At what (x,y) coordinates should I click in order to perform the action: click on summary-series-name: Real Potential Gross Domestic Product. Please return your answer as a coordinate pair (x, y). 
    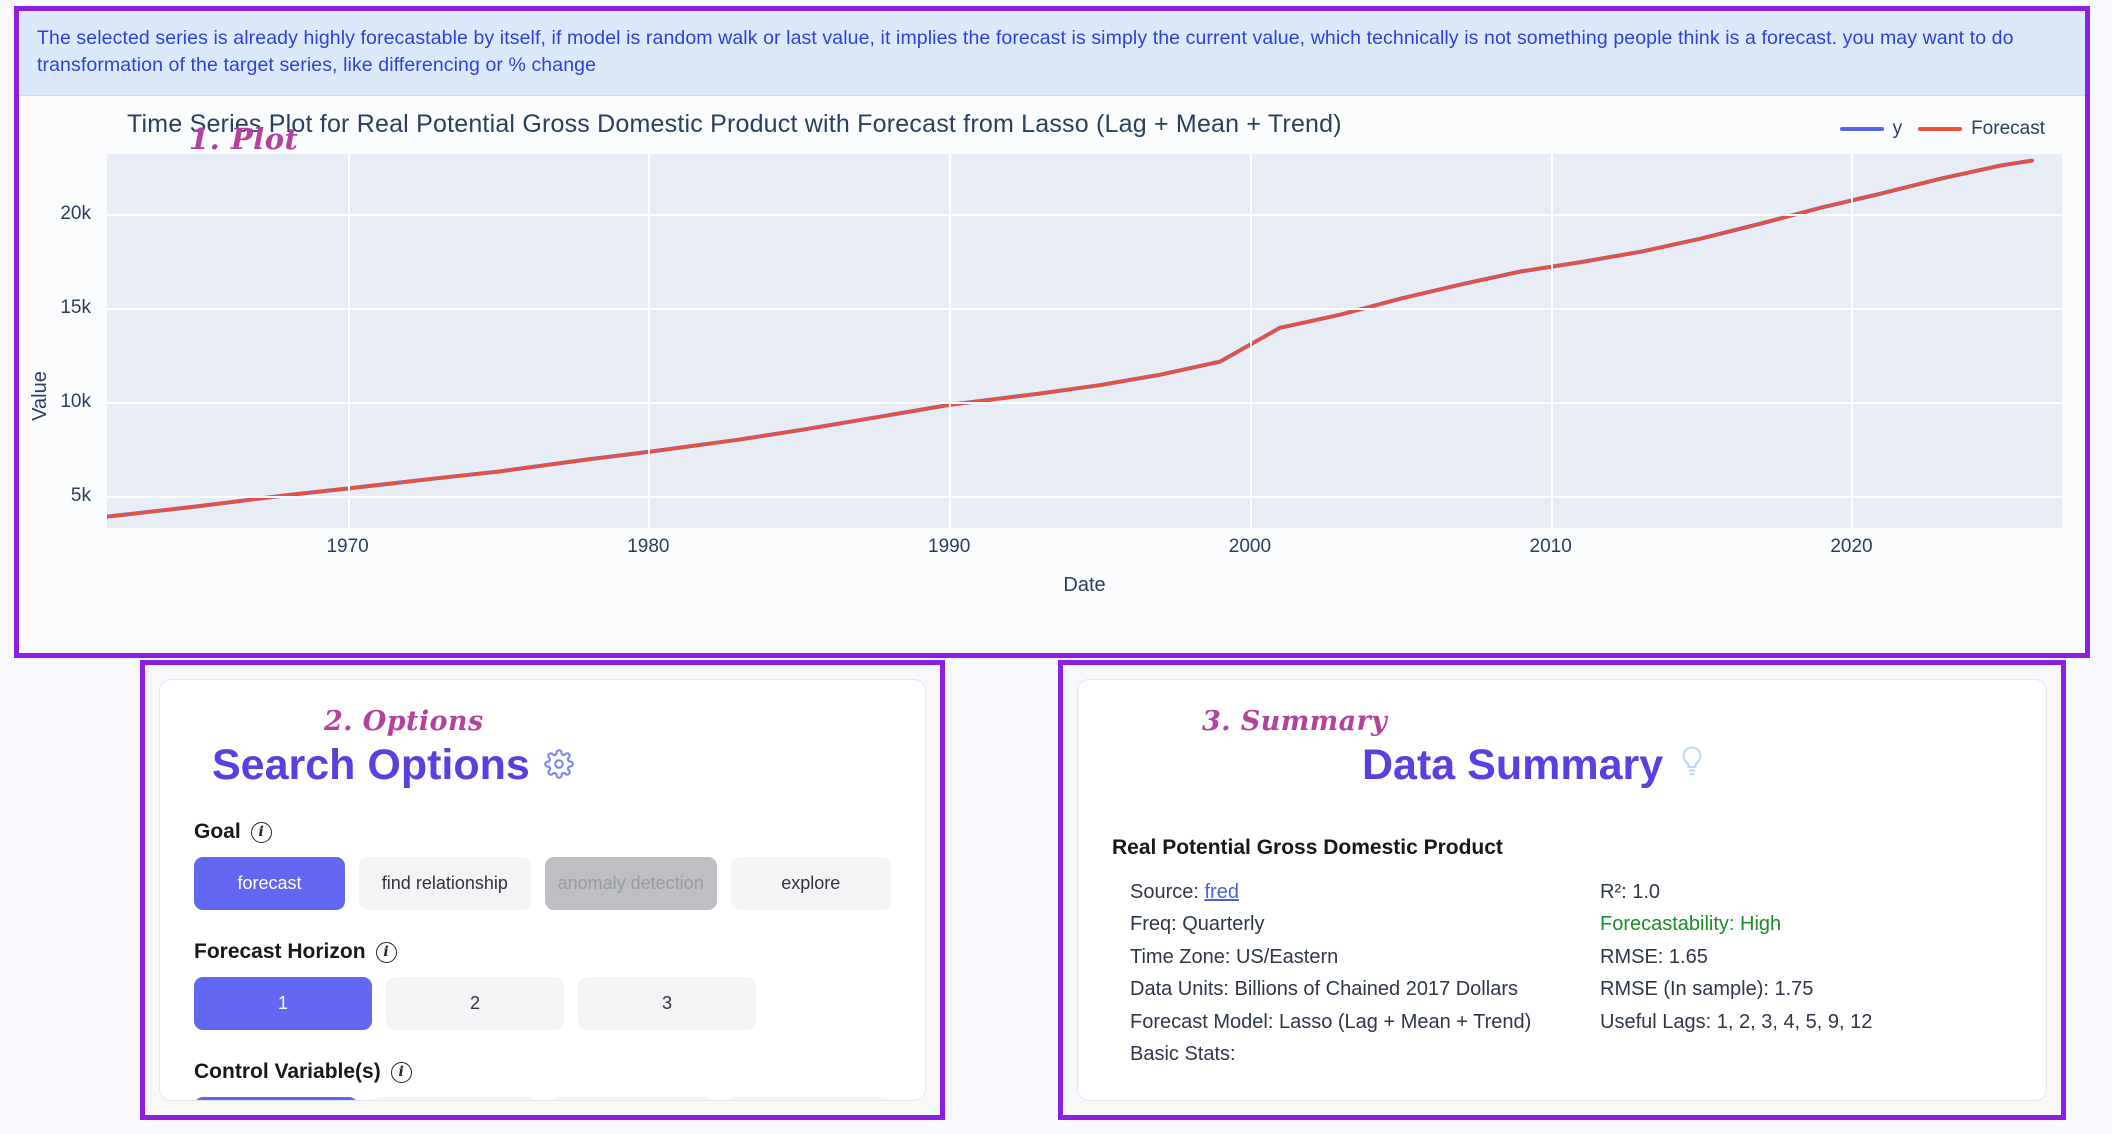
    Looking at the image, I should click on (1307, 847).